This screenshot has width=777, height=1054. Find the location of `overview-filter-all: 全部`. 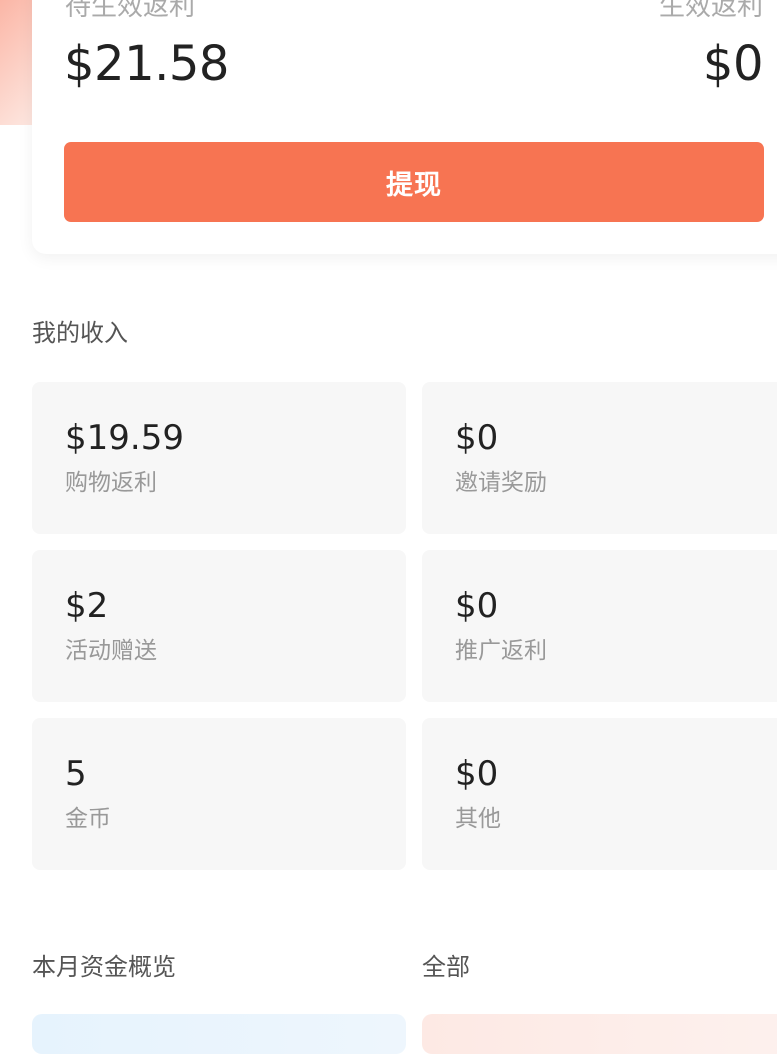

overview-filter-all: 全部 is located at coordinates (446, 967).